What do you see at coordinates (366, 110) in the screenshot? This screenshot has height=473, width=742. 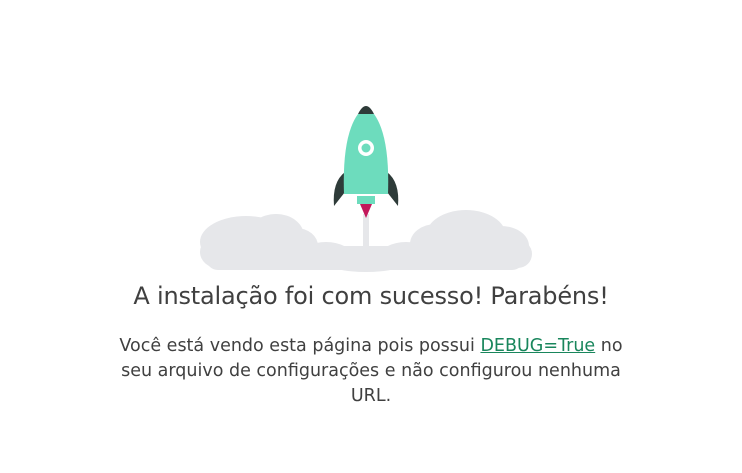 I see `rocket-nose` at bounding box center [366, 110].